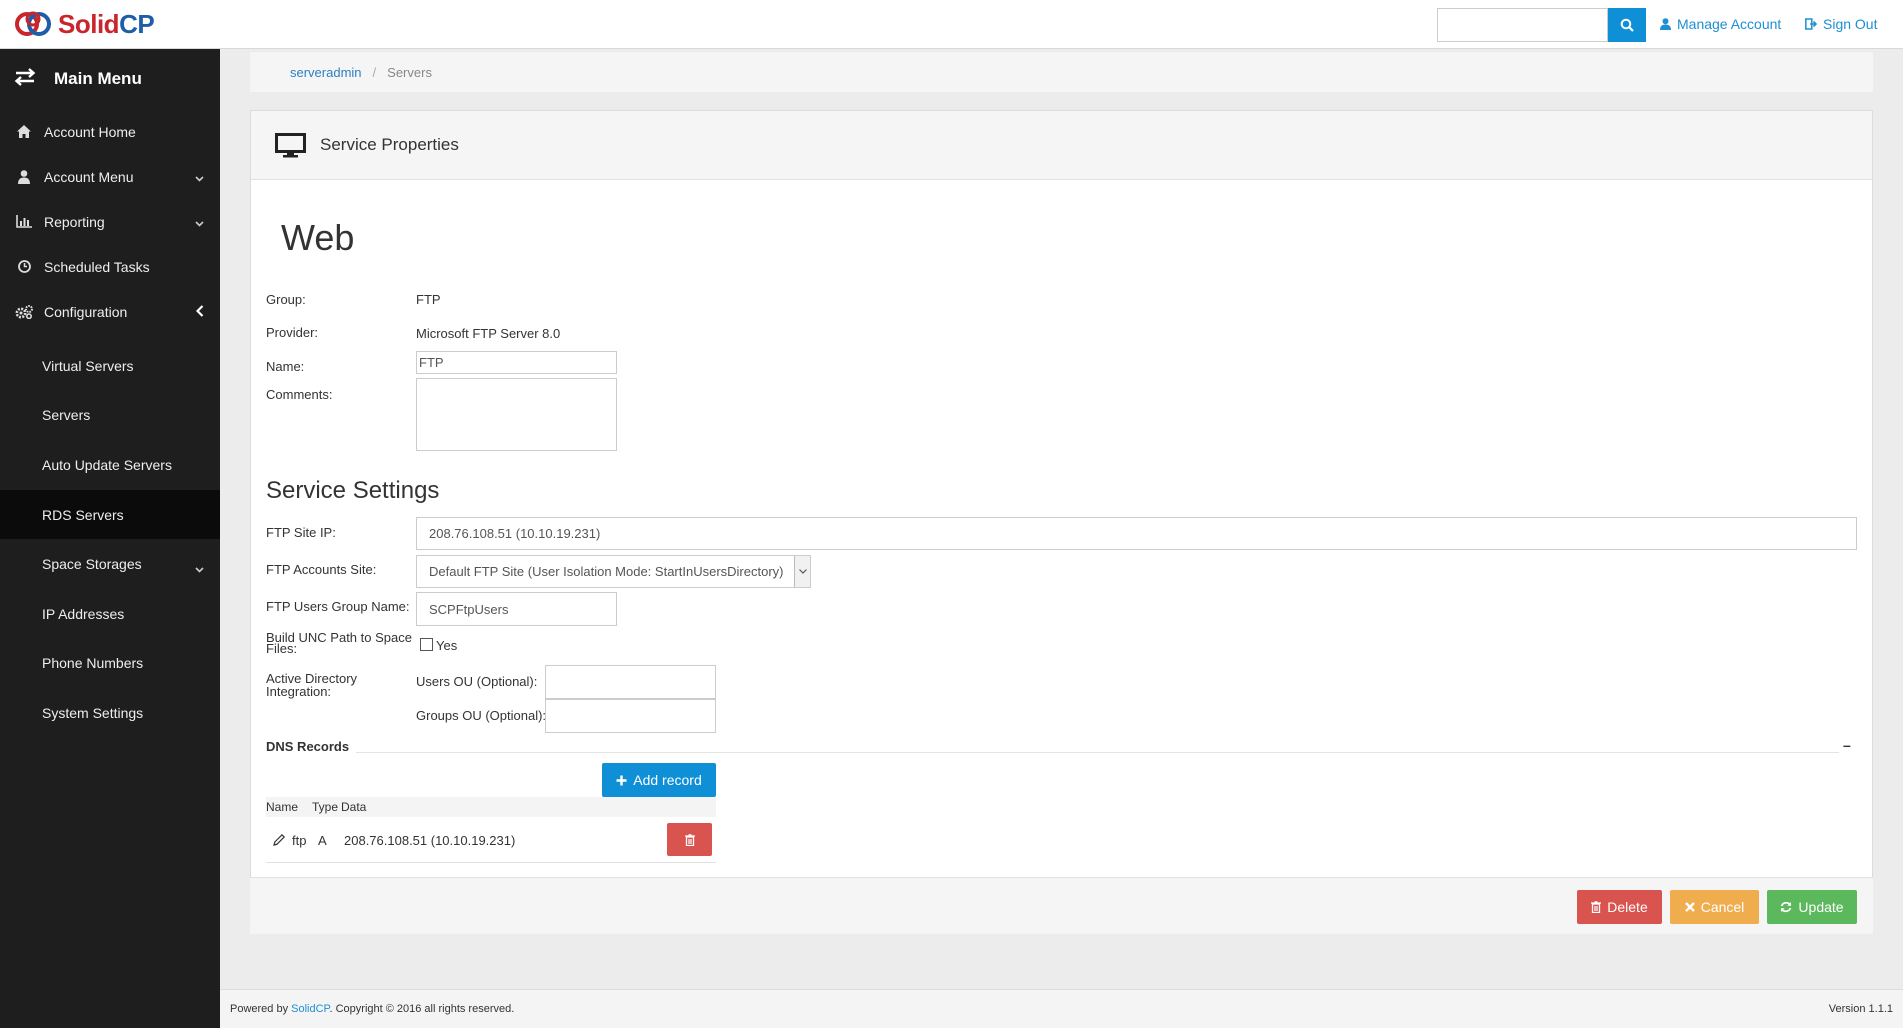 This screenshot has width=1903, height=1028. I want to click on trash-icon, so click(1596, 907).